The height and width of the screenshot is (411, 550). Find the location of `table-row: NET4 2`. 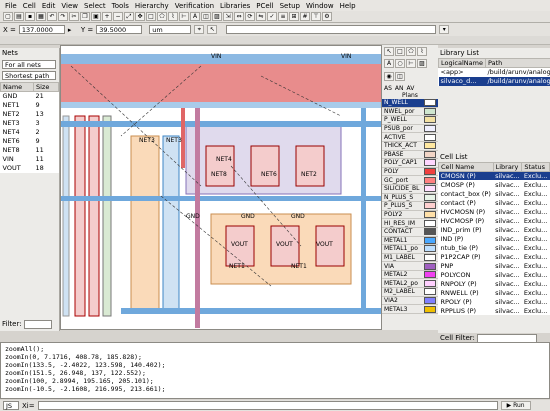

table-row: NET4 2 is located at coordinates (30, 132).